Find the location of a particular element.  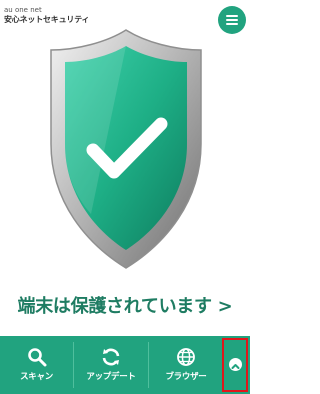

chevron-up-icon is located at coordinates (235, 366).